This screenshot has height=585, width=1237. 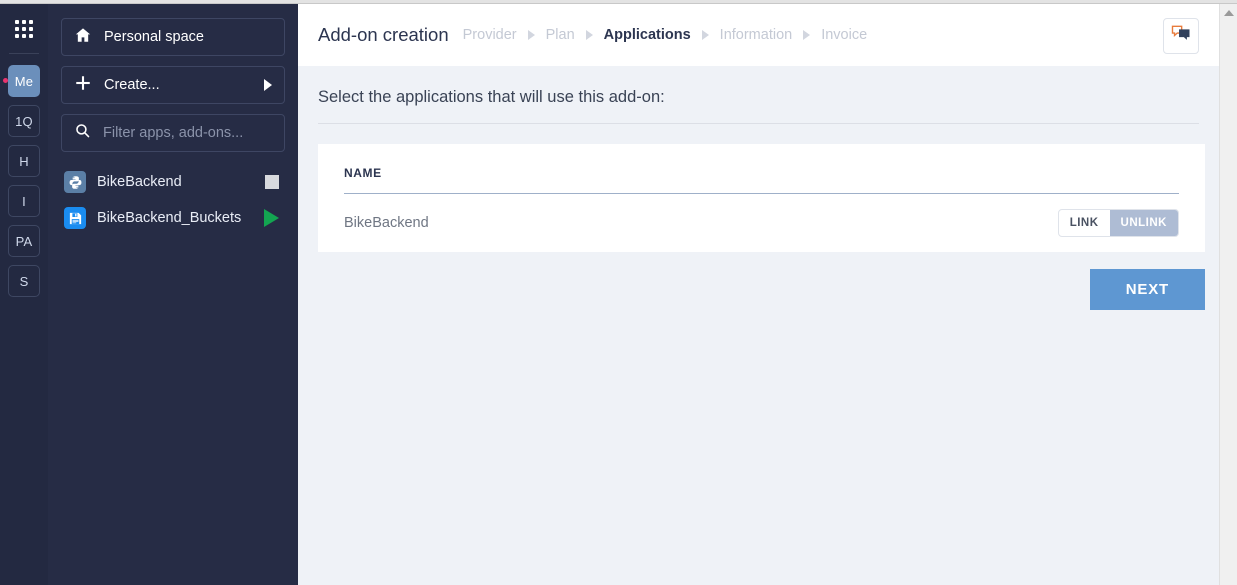 I want to click on bucket-icon, so click(x=75, y=218).